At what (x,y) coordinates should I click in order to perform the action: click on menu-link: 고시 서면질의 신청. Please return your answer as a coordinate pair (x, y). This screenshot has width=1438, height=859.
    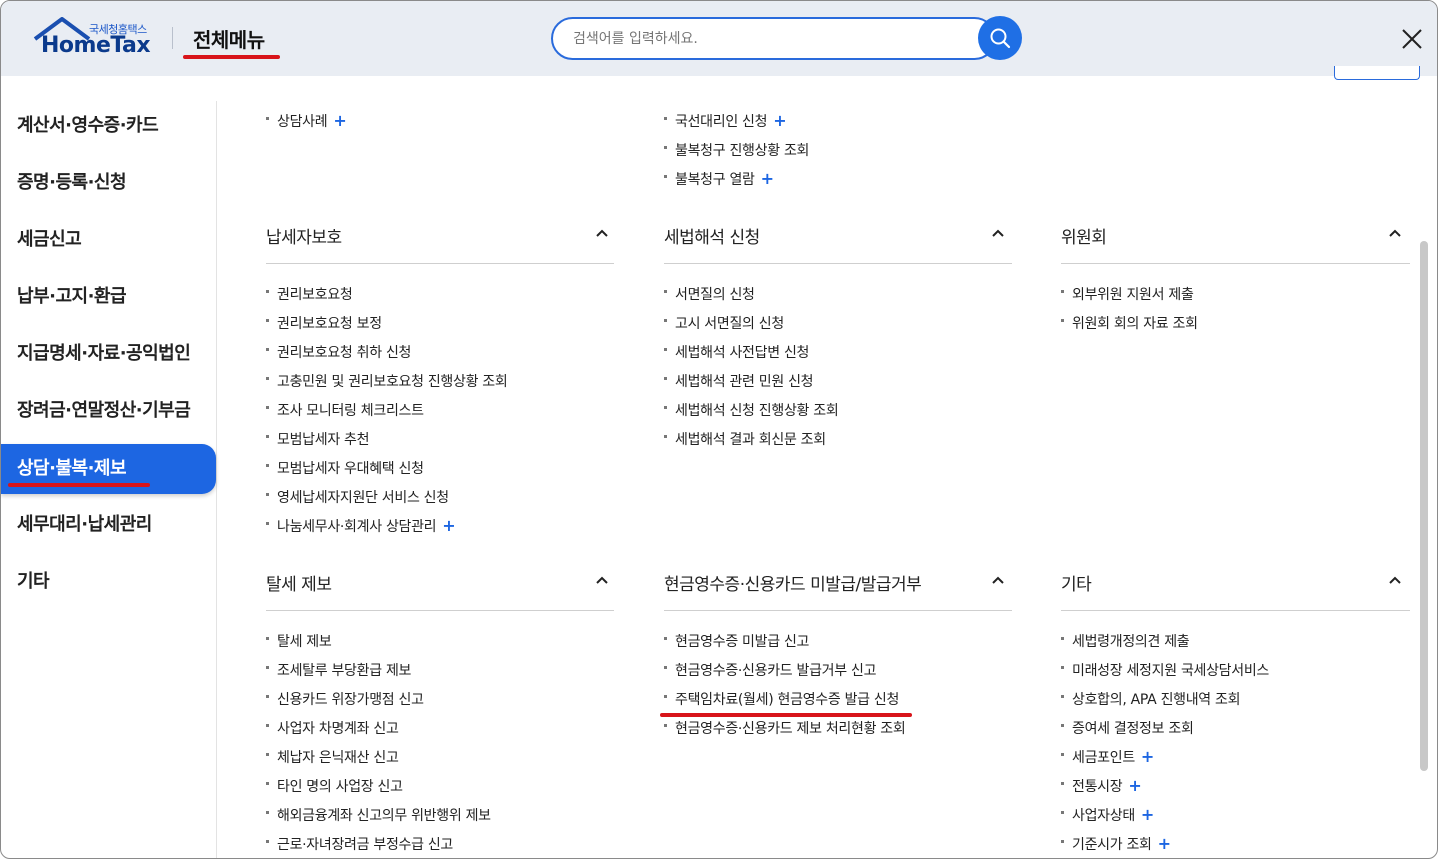
    Looking at the image, I should click on (724, 323).